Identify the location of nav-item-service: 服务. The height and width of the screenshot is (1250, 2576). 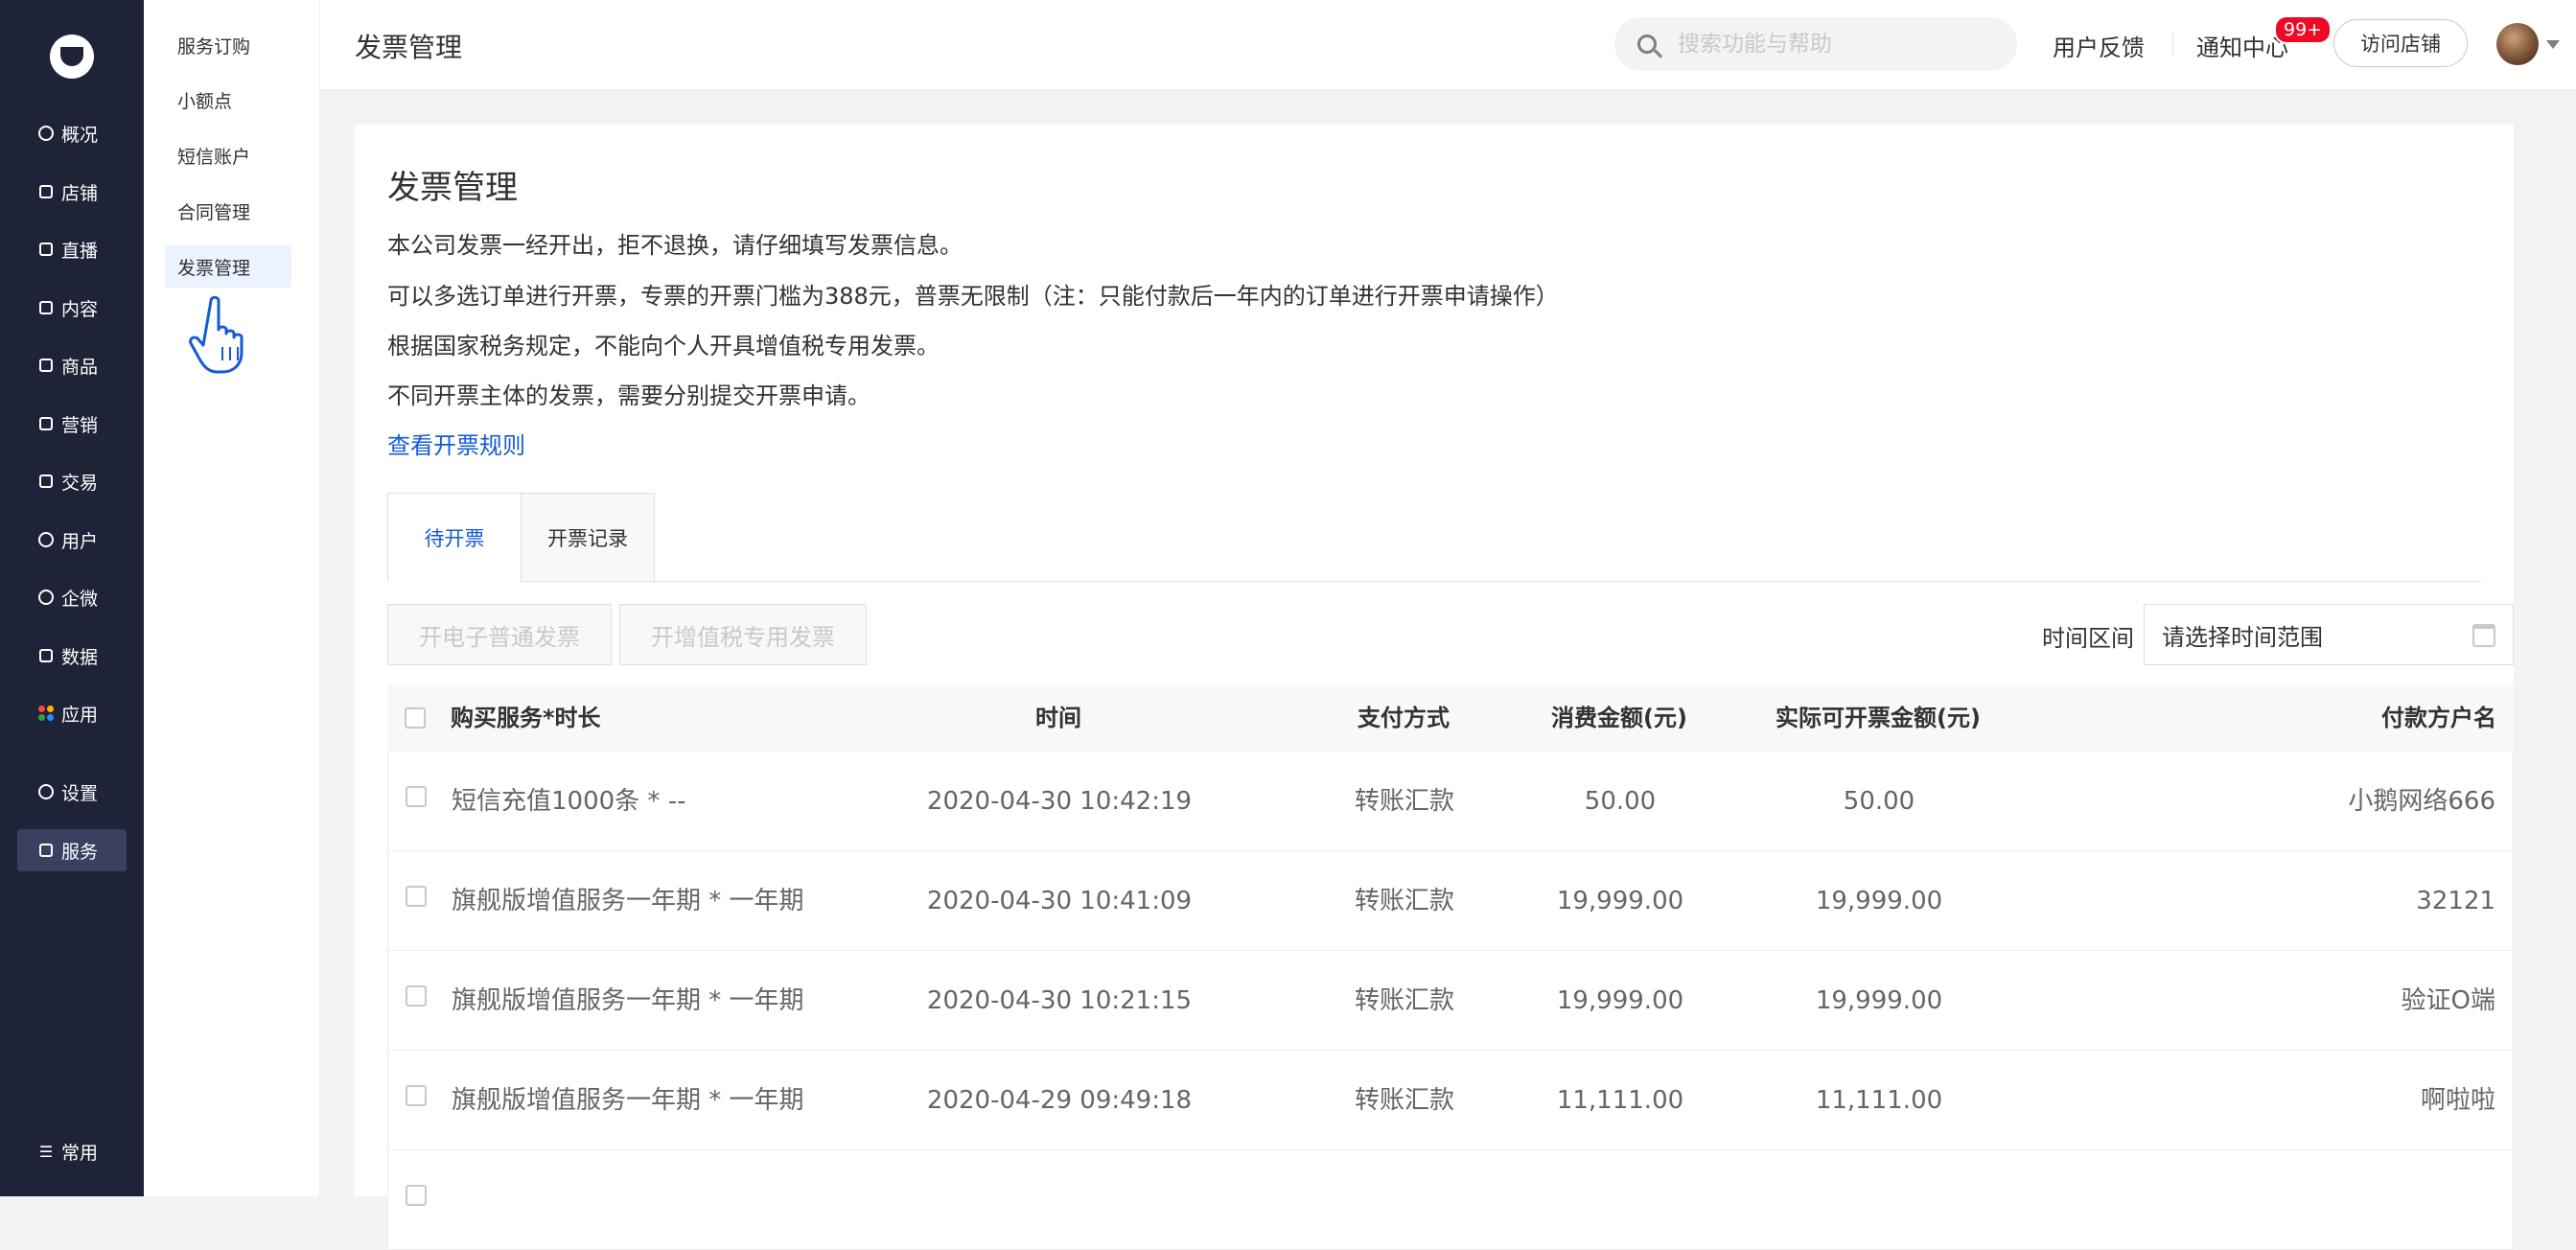
(72, 850).